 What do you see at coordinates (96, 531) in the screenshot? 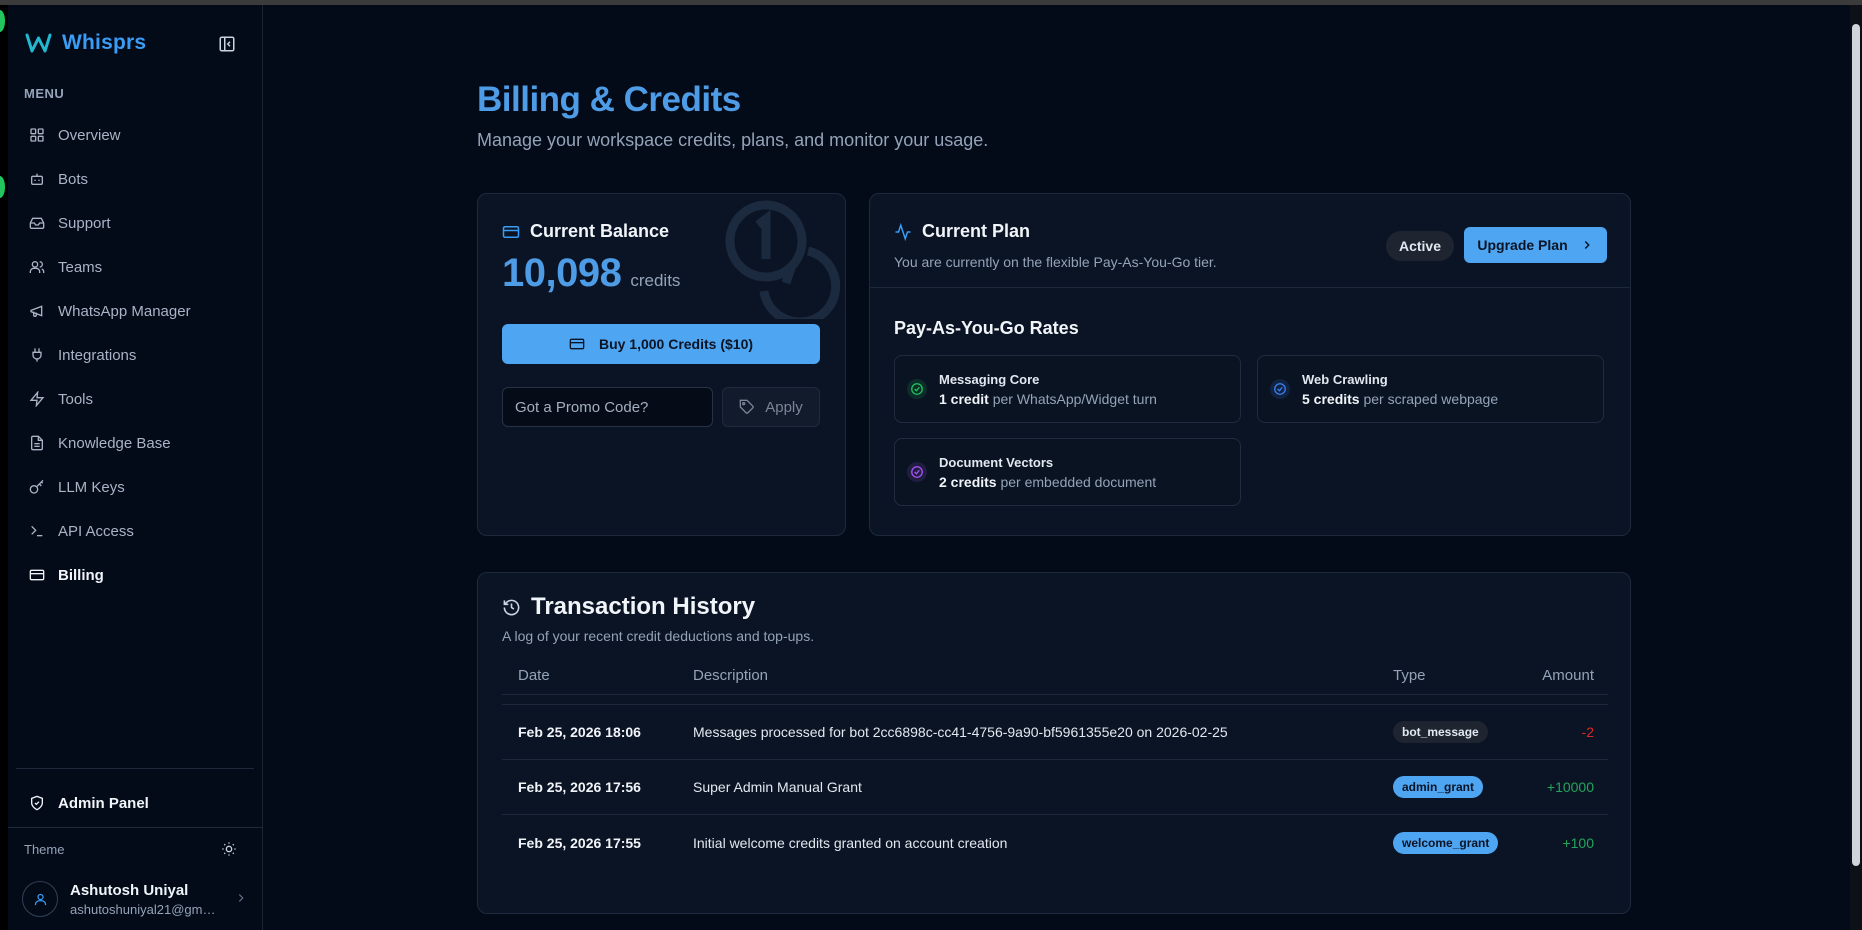
I see `sidebar-item-label: API Access` at bounding box center [96, 531].